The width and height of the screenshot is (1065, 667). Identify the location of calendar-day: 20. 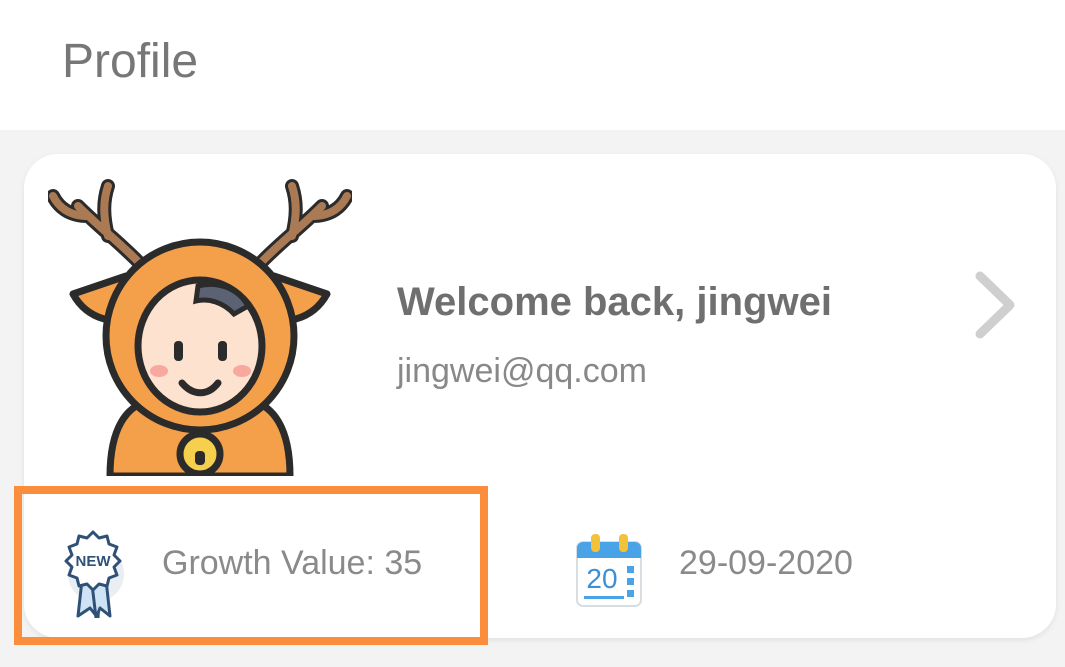
(601, 578).